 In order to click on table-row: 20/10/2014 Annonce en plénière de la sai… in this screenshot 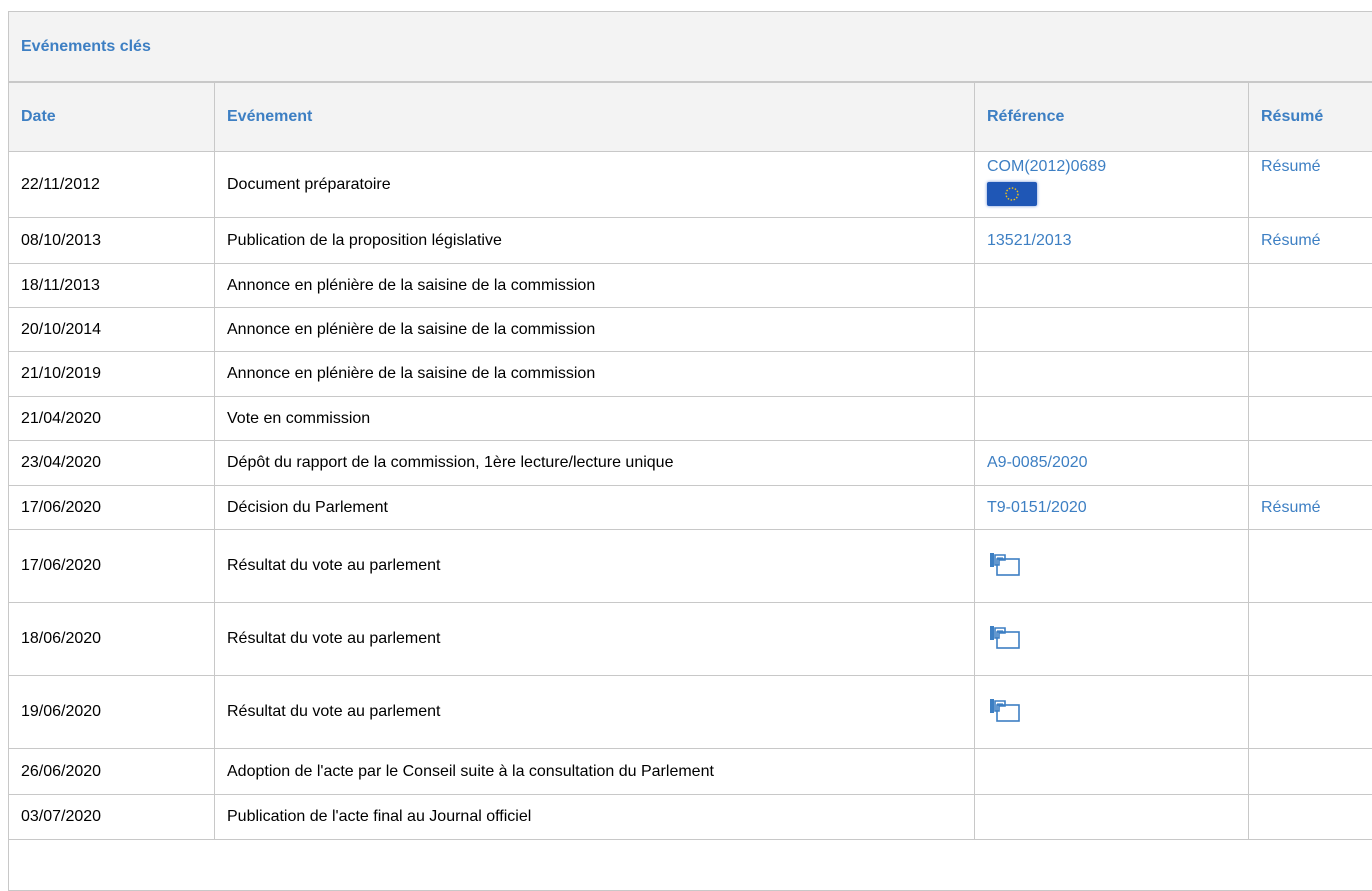, I will do `click(690, 330)`.